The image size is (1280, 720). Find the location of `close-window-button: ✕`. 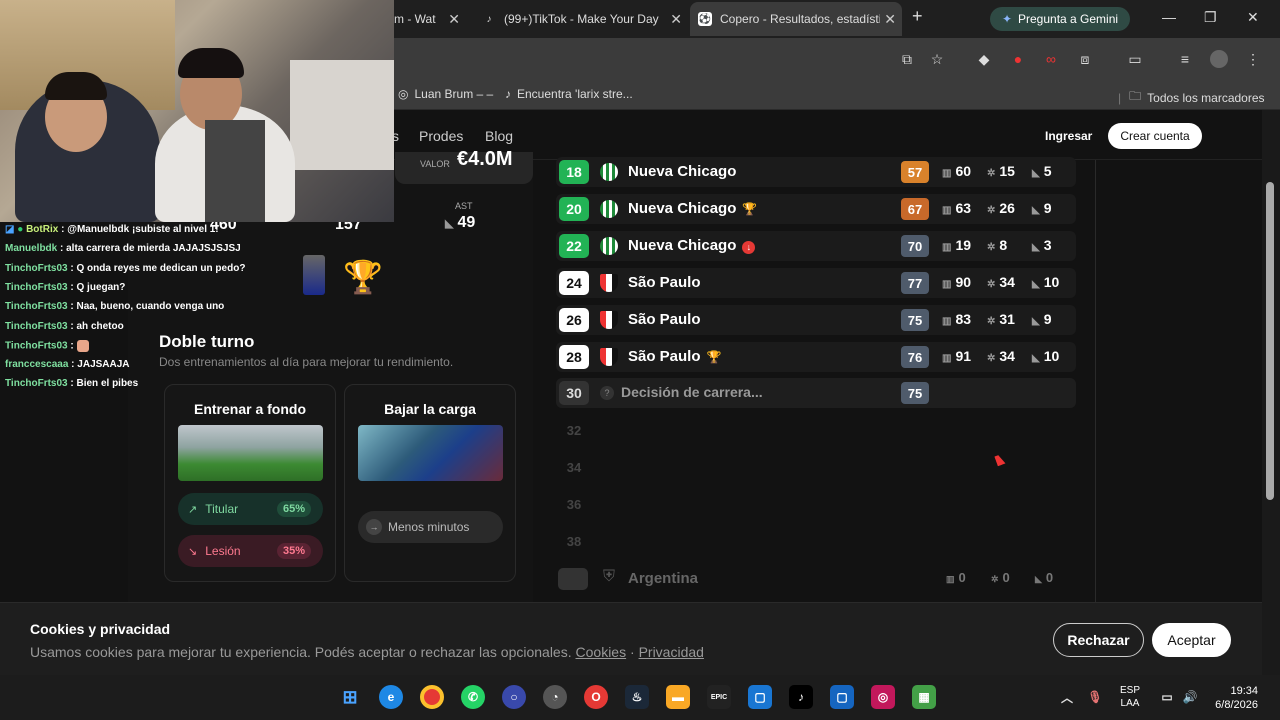

close-window-button: ✕ is located at coordinates (1253, 17).